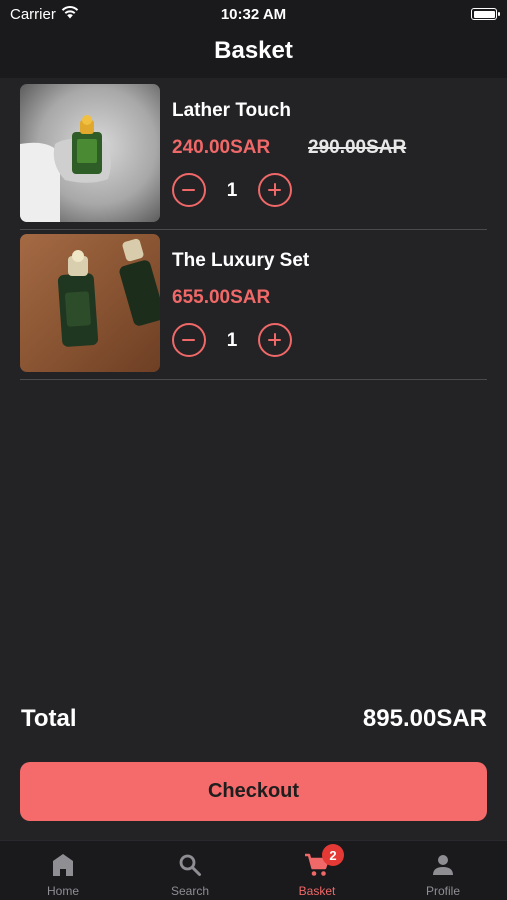  I want to click on tab-search-label: Search, so click(190, 891).